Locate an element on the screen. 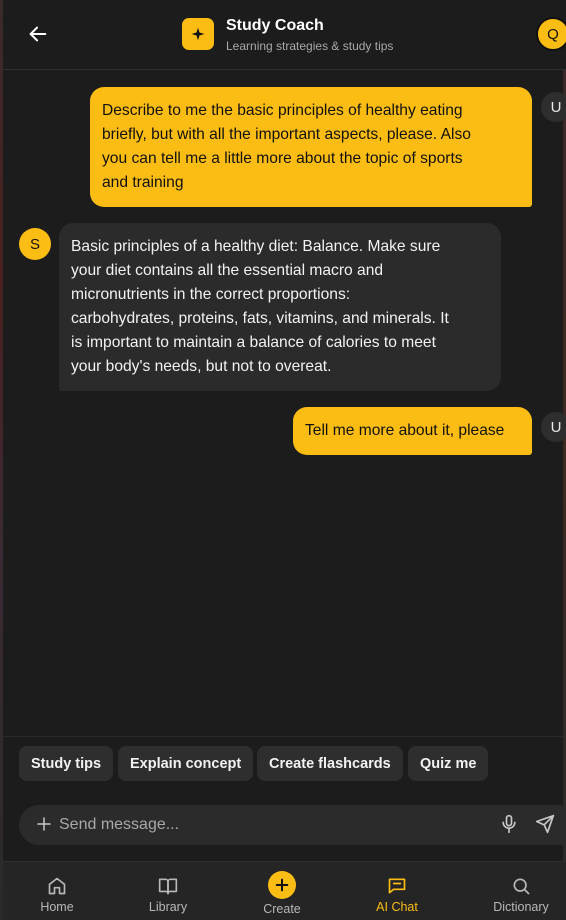 This screenshot has height=920, width=566. nav-label: Dictionary is located at coordinates (521, 907).